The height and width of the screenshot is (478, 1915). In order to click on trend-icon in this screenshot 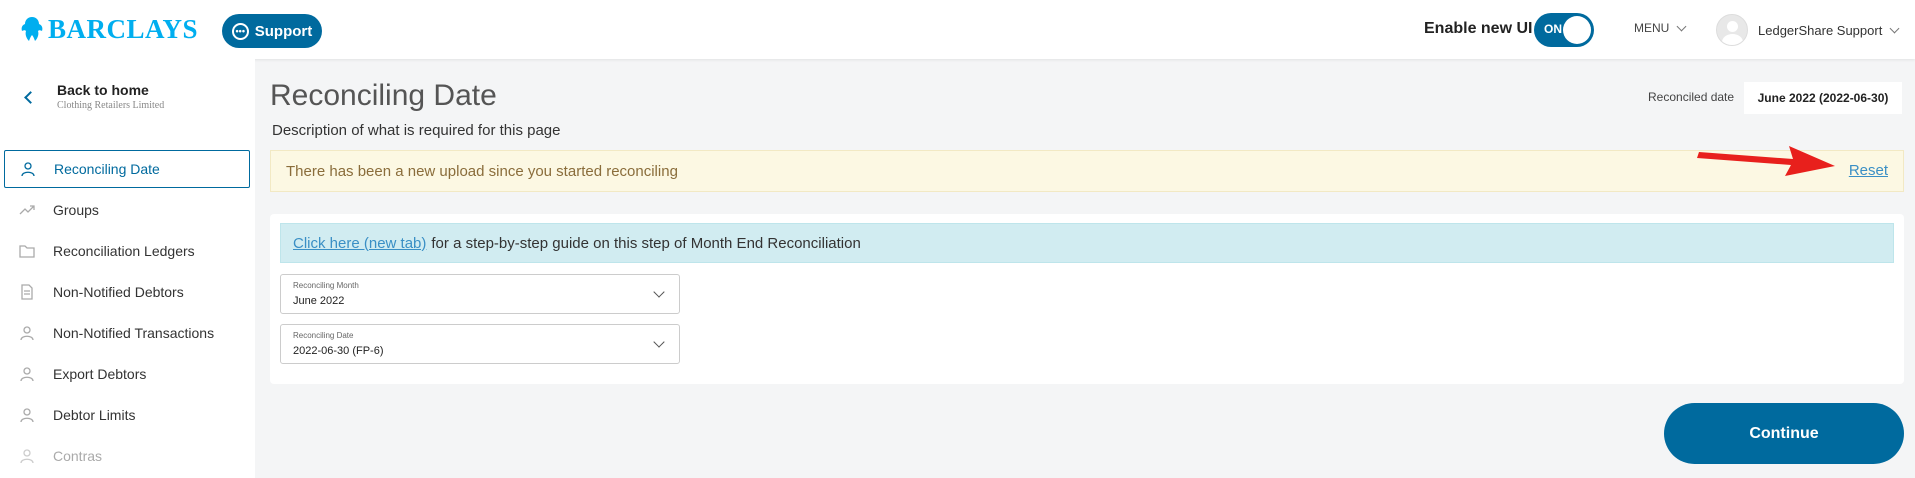, I will do `click(27, 210)`.